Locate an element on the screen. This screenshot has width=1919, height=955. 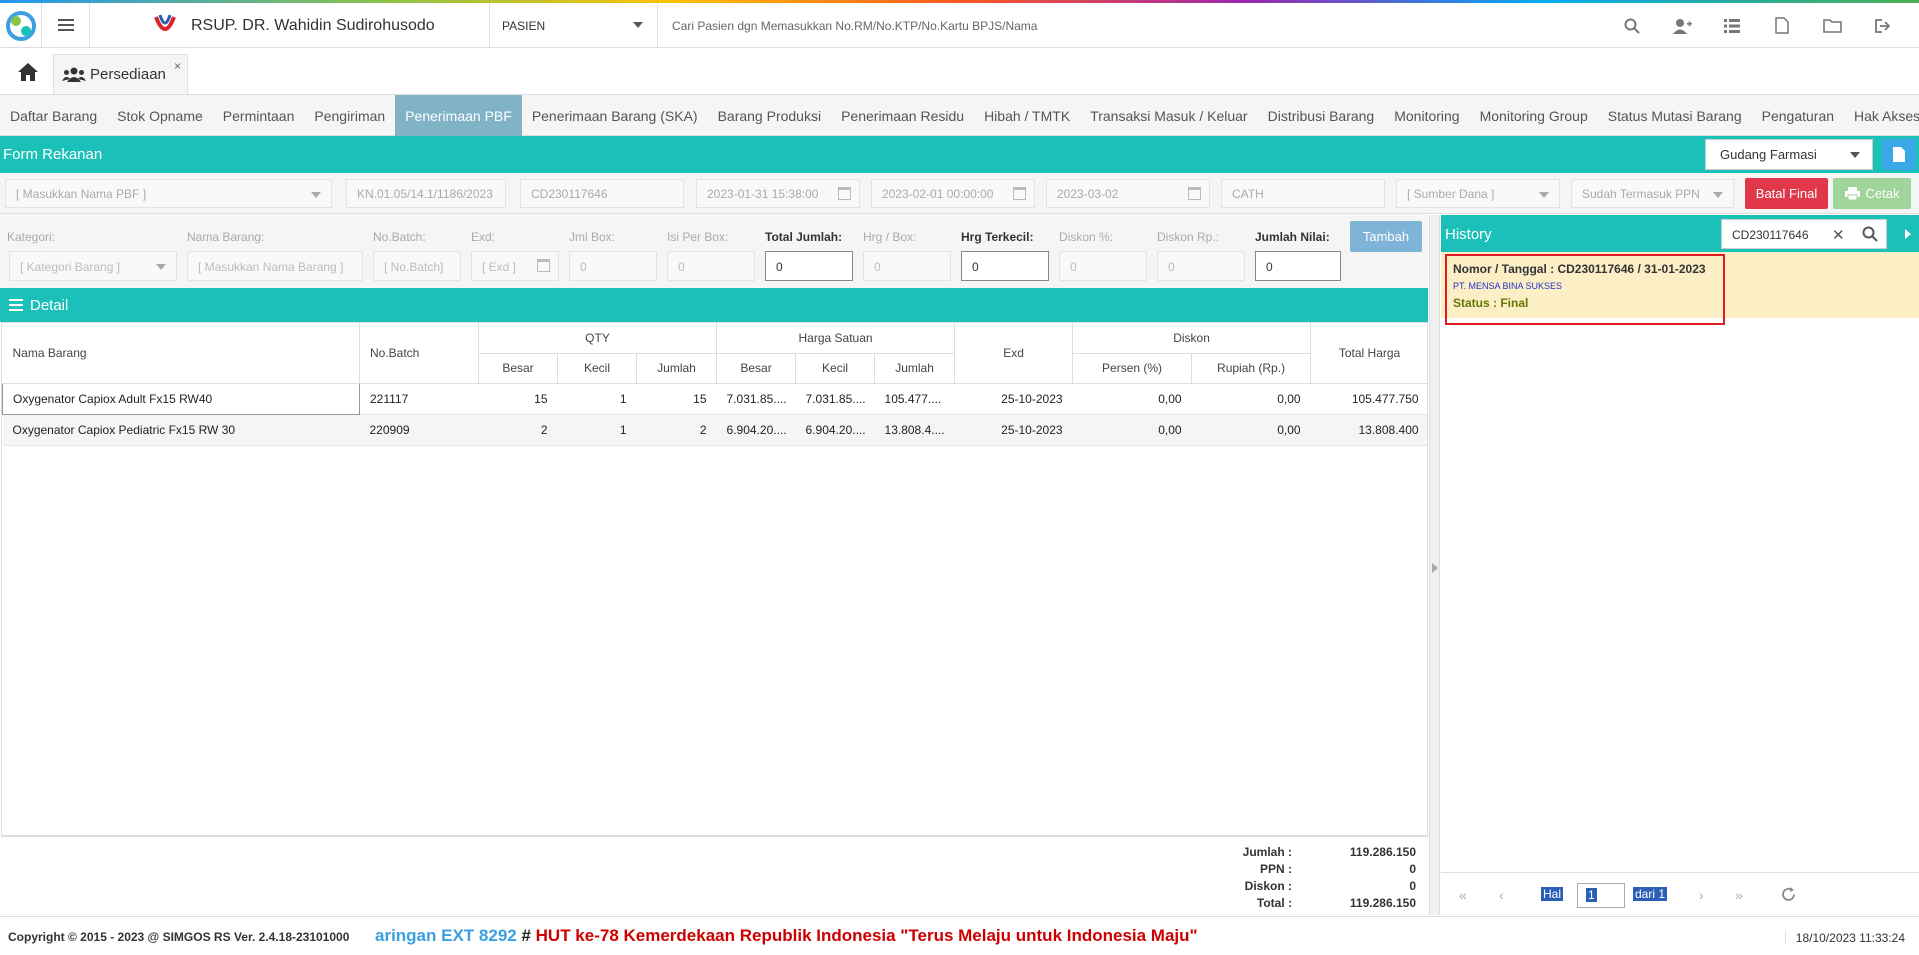
col-hs-kecil: Kecil is located at coordinates (835, 368).